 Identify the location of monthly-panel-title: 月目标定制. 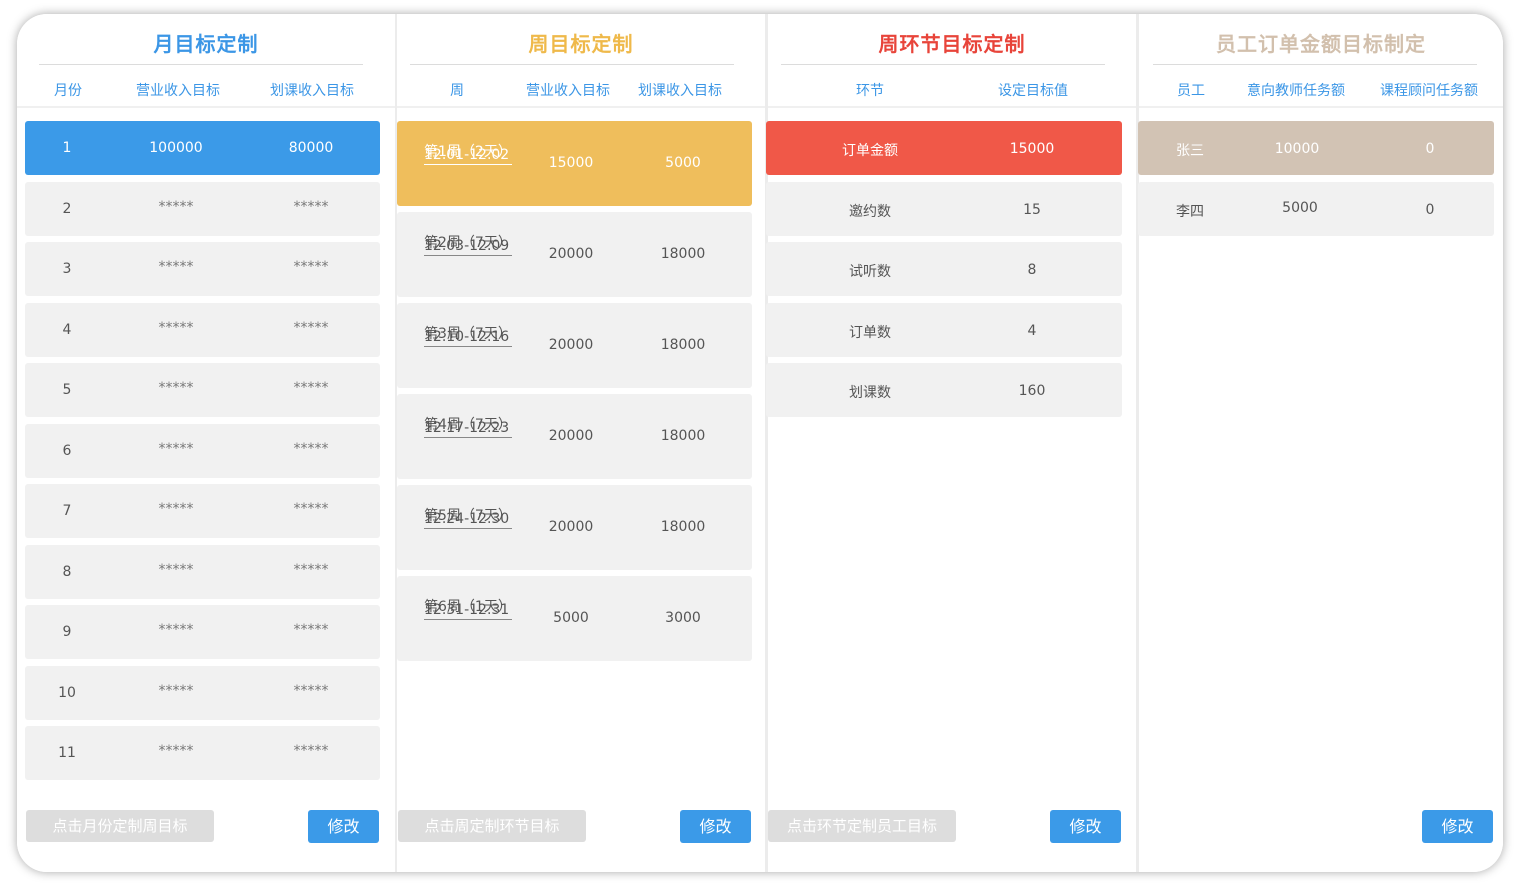
(206, 44).